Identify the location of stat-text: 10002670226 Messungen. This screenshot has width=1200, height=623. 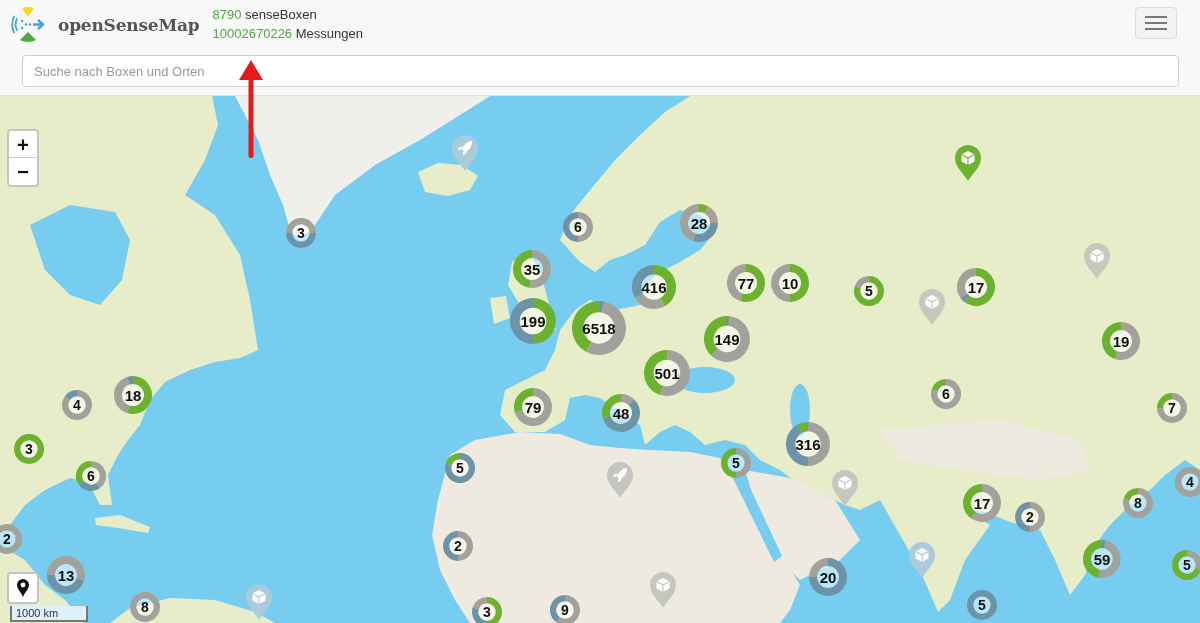
(287, 34).